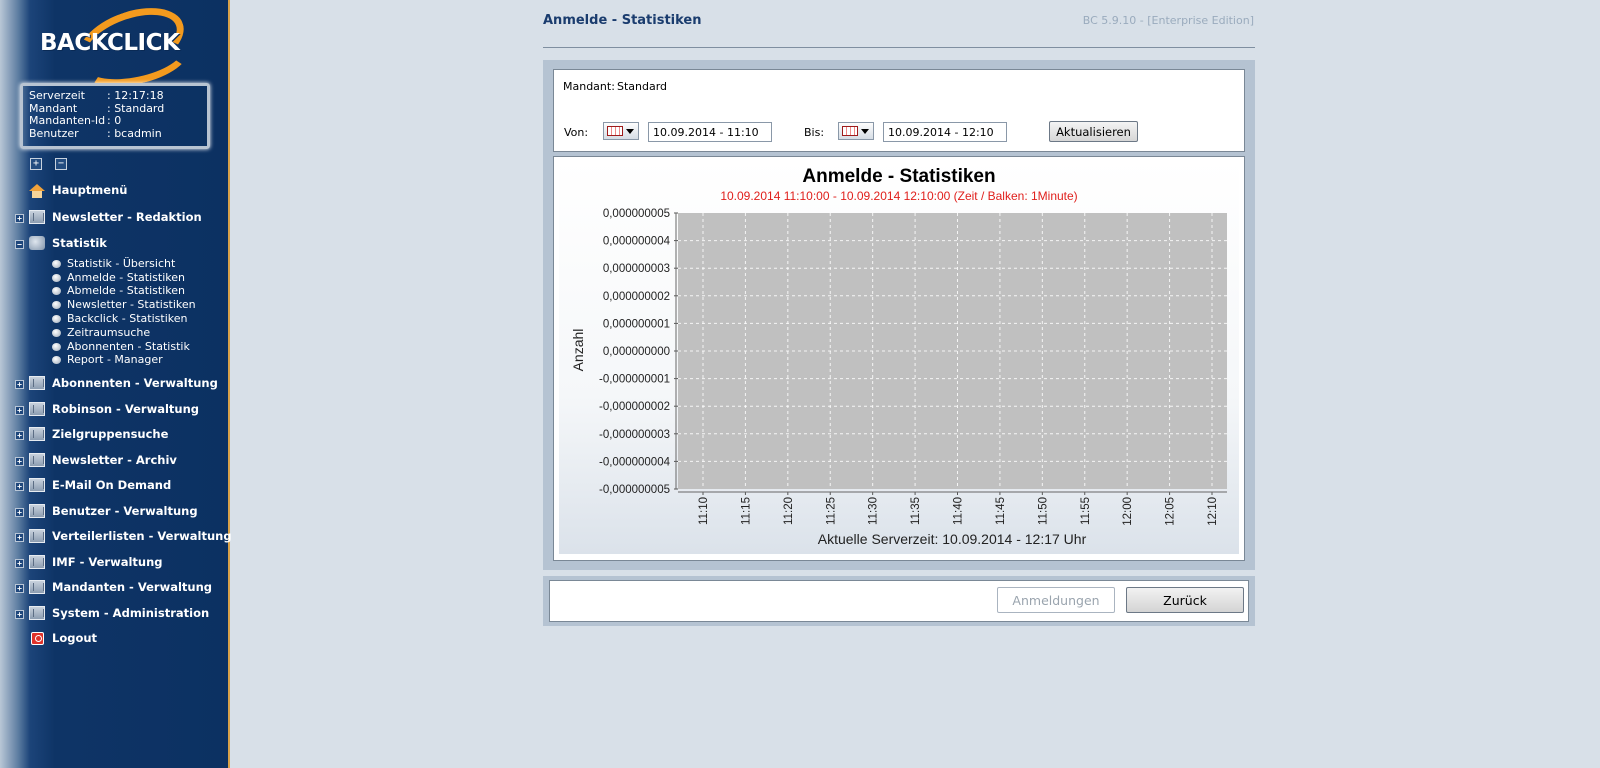  What do you see at coordinates (746, 511) in the screenshot?
I see `x-tick-label: 11:15` at bounding box center [746, 511].